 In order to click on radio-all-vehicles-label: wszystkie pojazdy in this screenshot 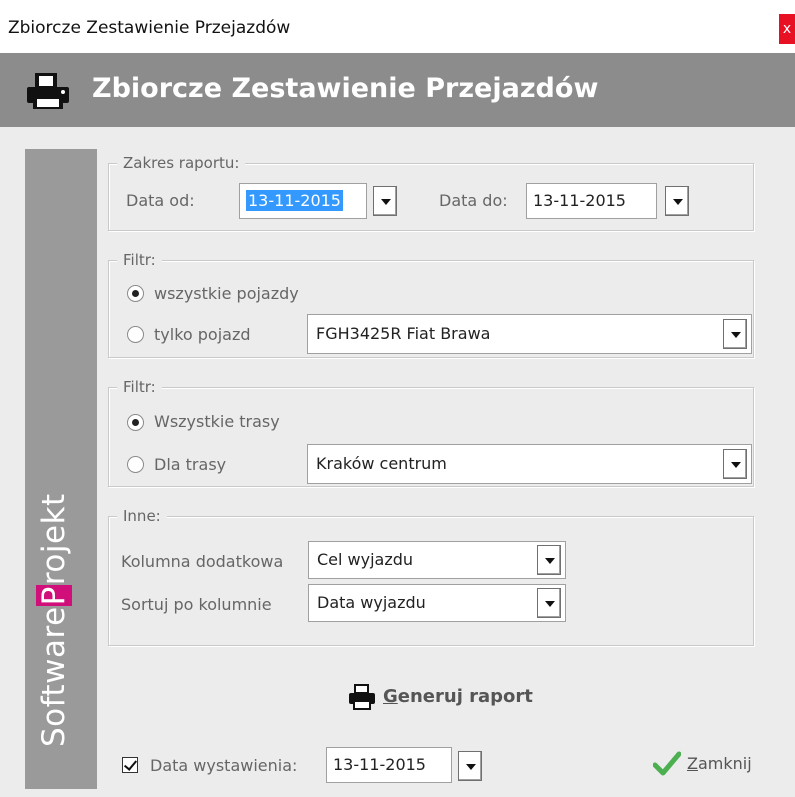, I will do `click(226, 293)`.